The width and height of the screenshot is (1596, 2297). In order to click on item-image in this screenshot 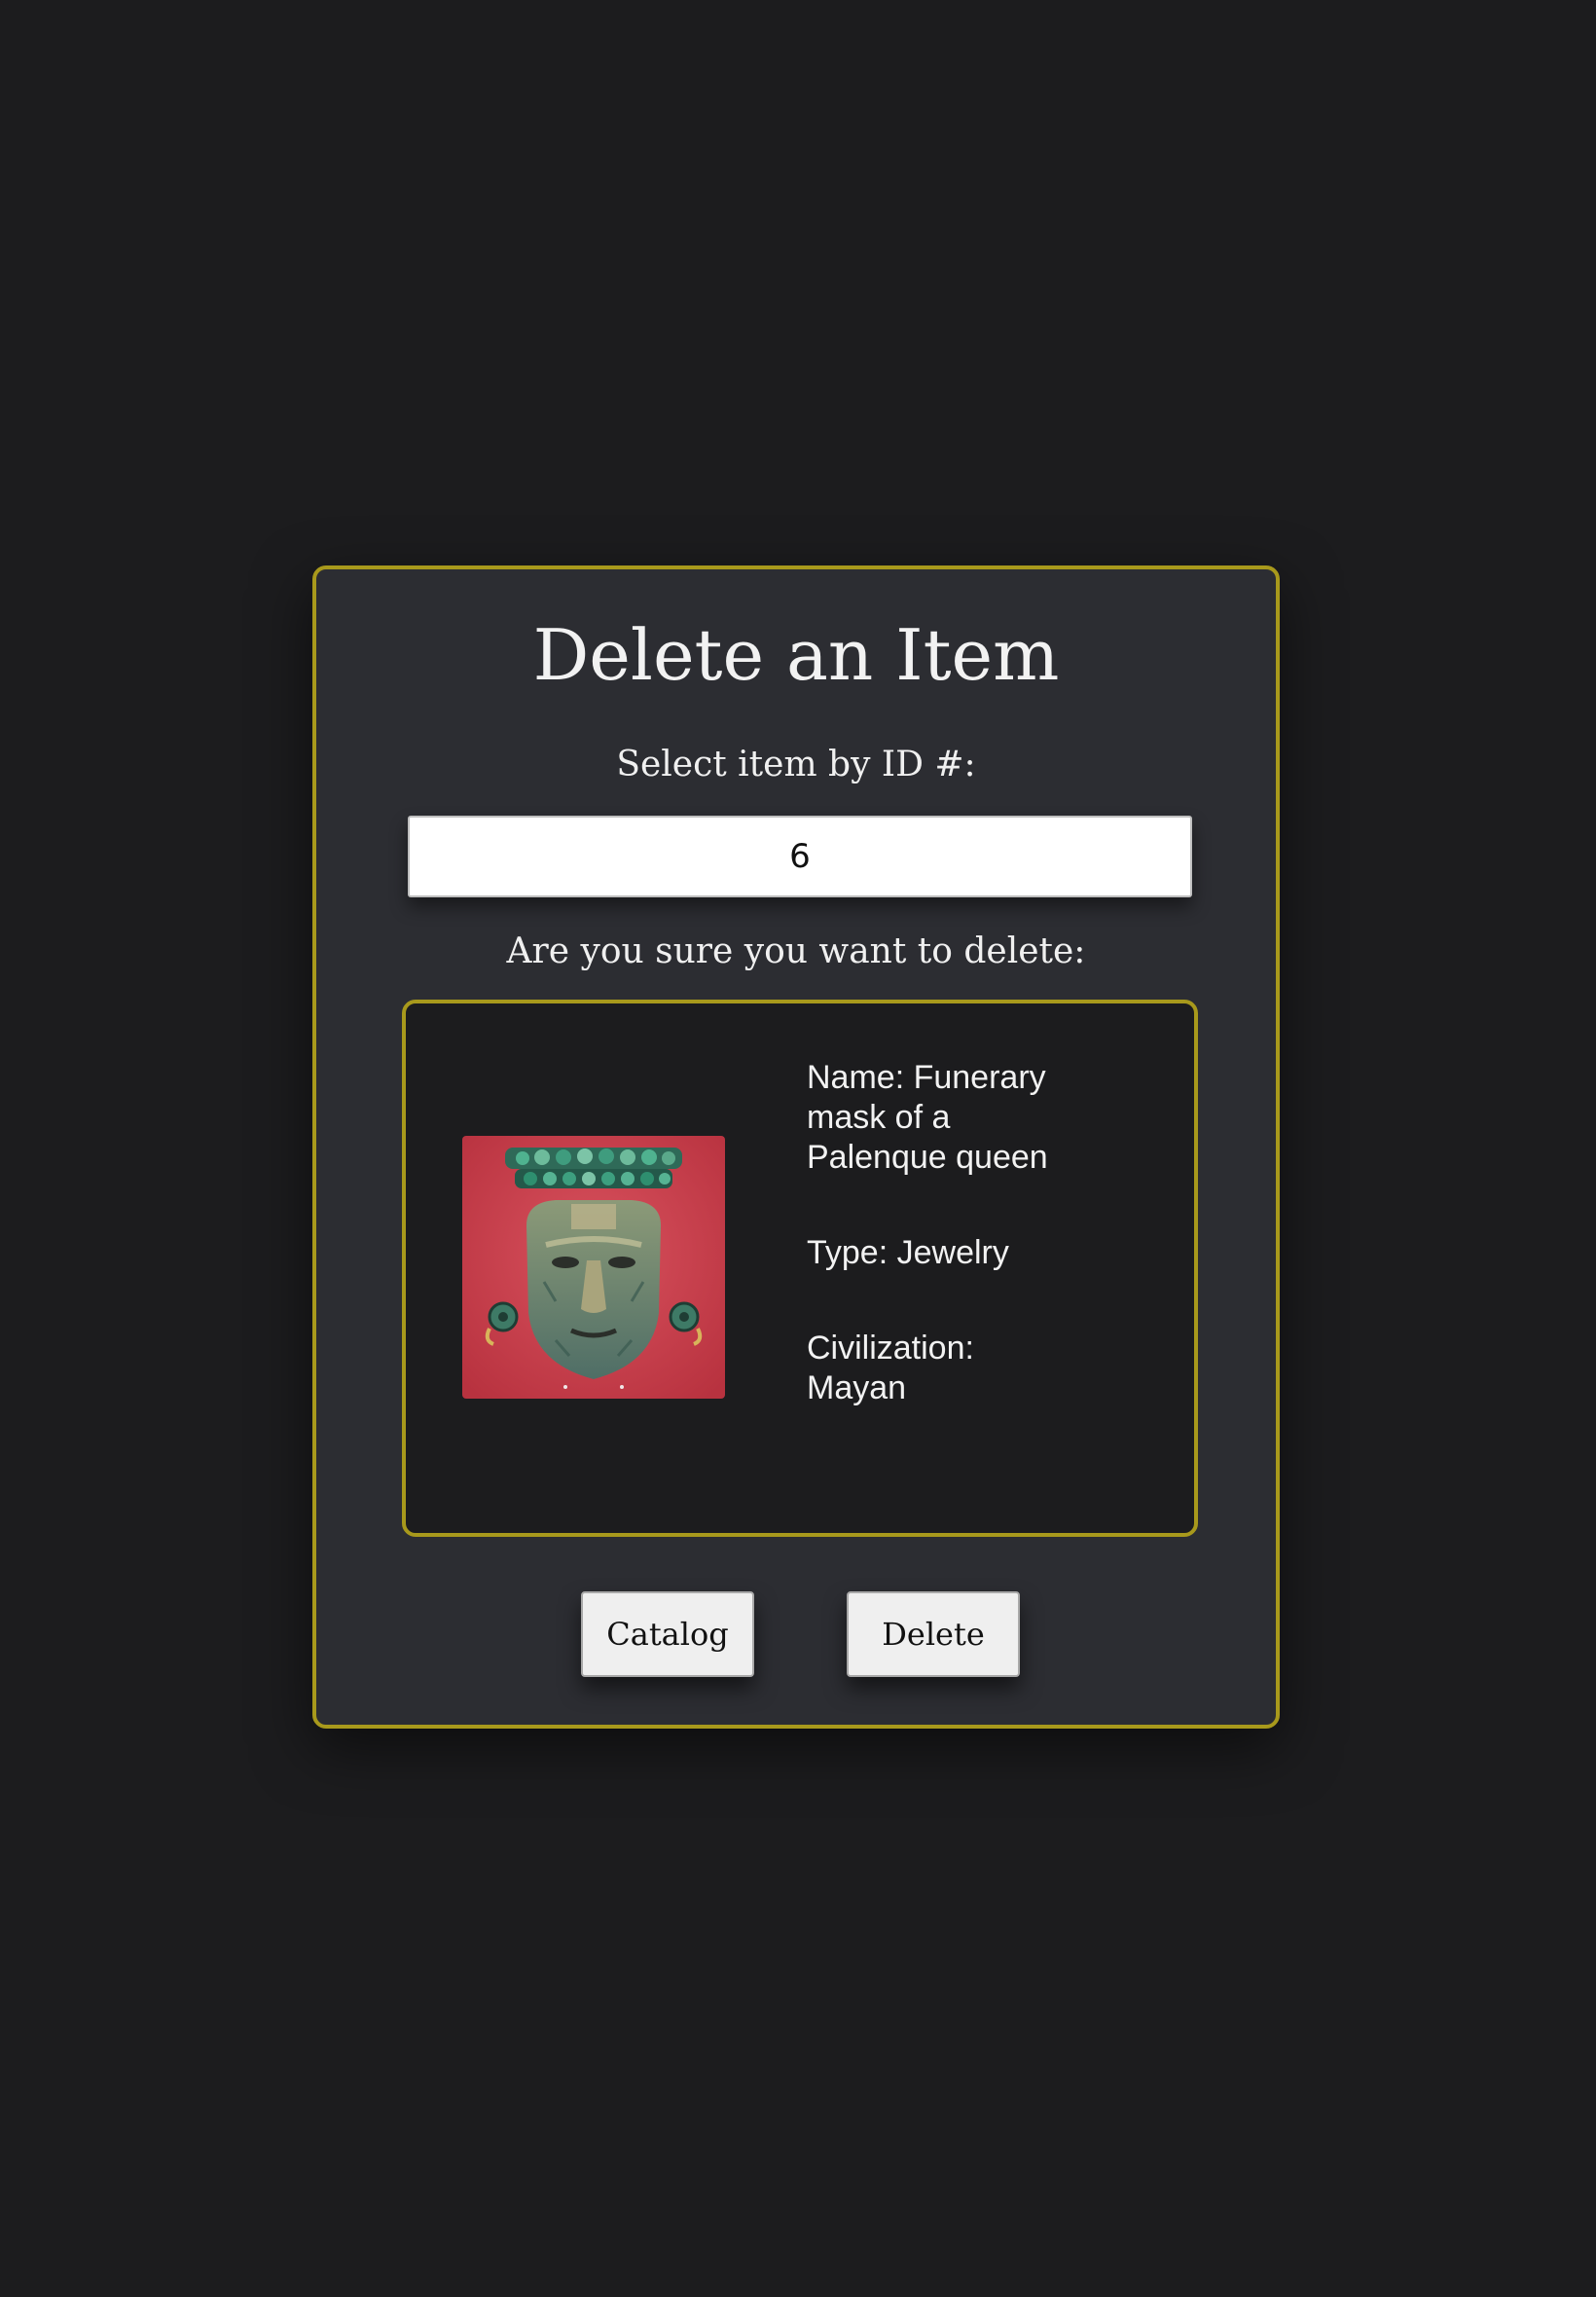, I will do `click(593, 1267)`.